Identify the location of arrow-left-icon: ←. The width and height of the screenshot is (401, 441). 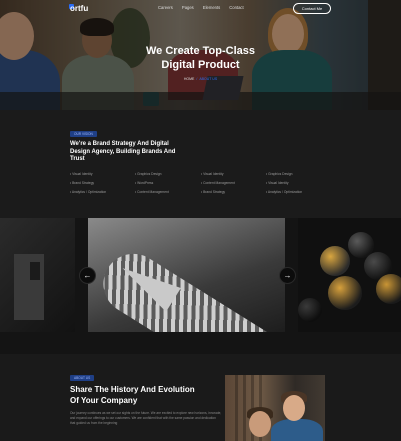
(87, 275).